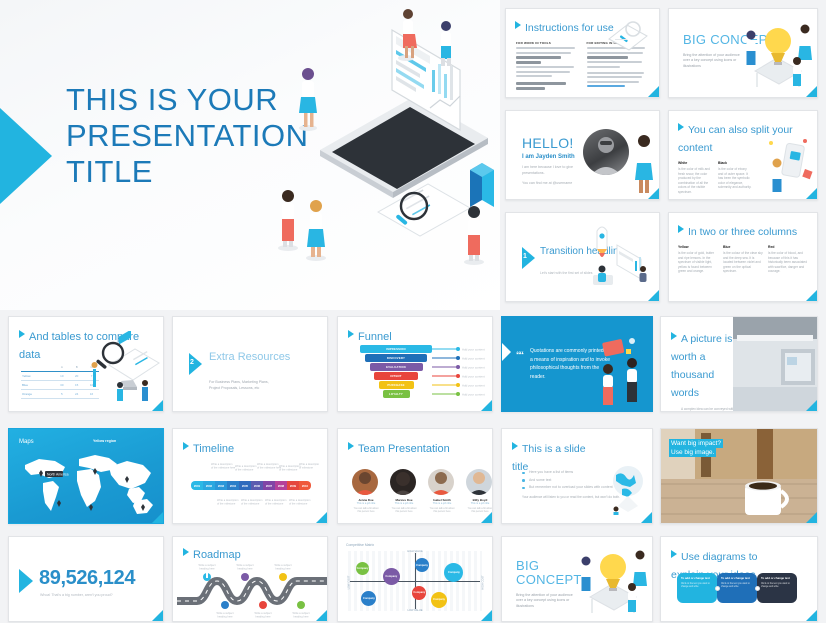  What do you see at coordinates (375, 337) in the screenshot?
I see `slide-title: Funnel` at bounding box center [375, 337].